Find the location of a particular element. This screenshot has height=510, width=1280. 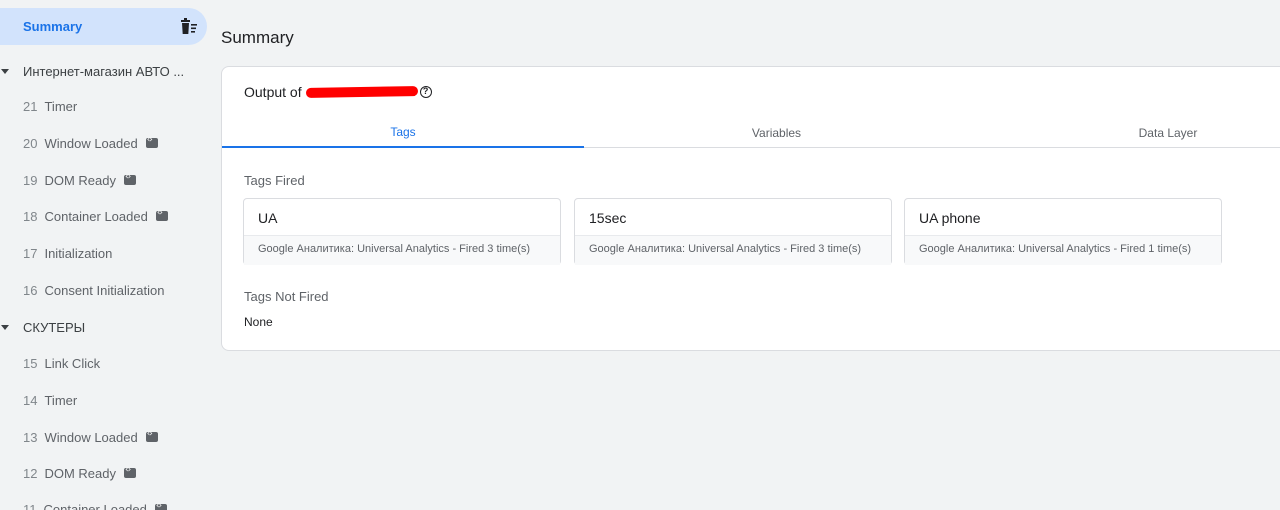

sidebar-group-2: СКУТЕРЫ is located at coordinates (42, 327).